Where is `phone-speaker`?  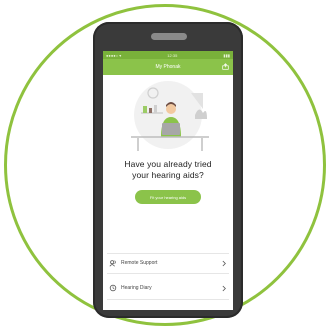
phone-speaker is located at coordinates (169, 36).